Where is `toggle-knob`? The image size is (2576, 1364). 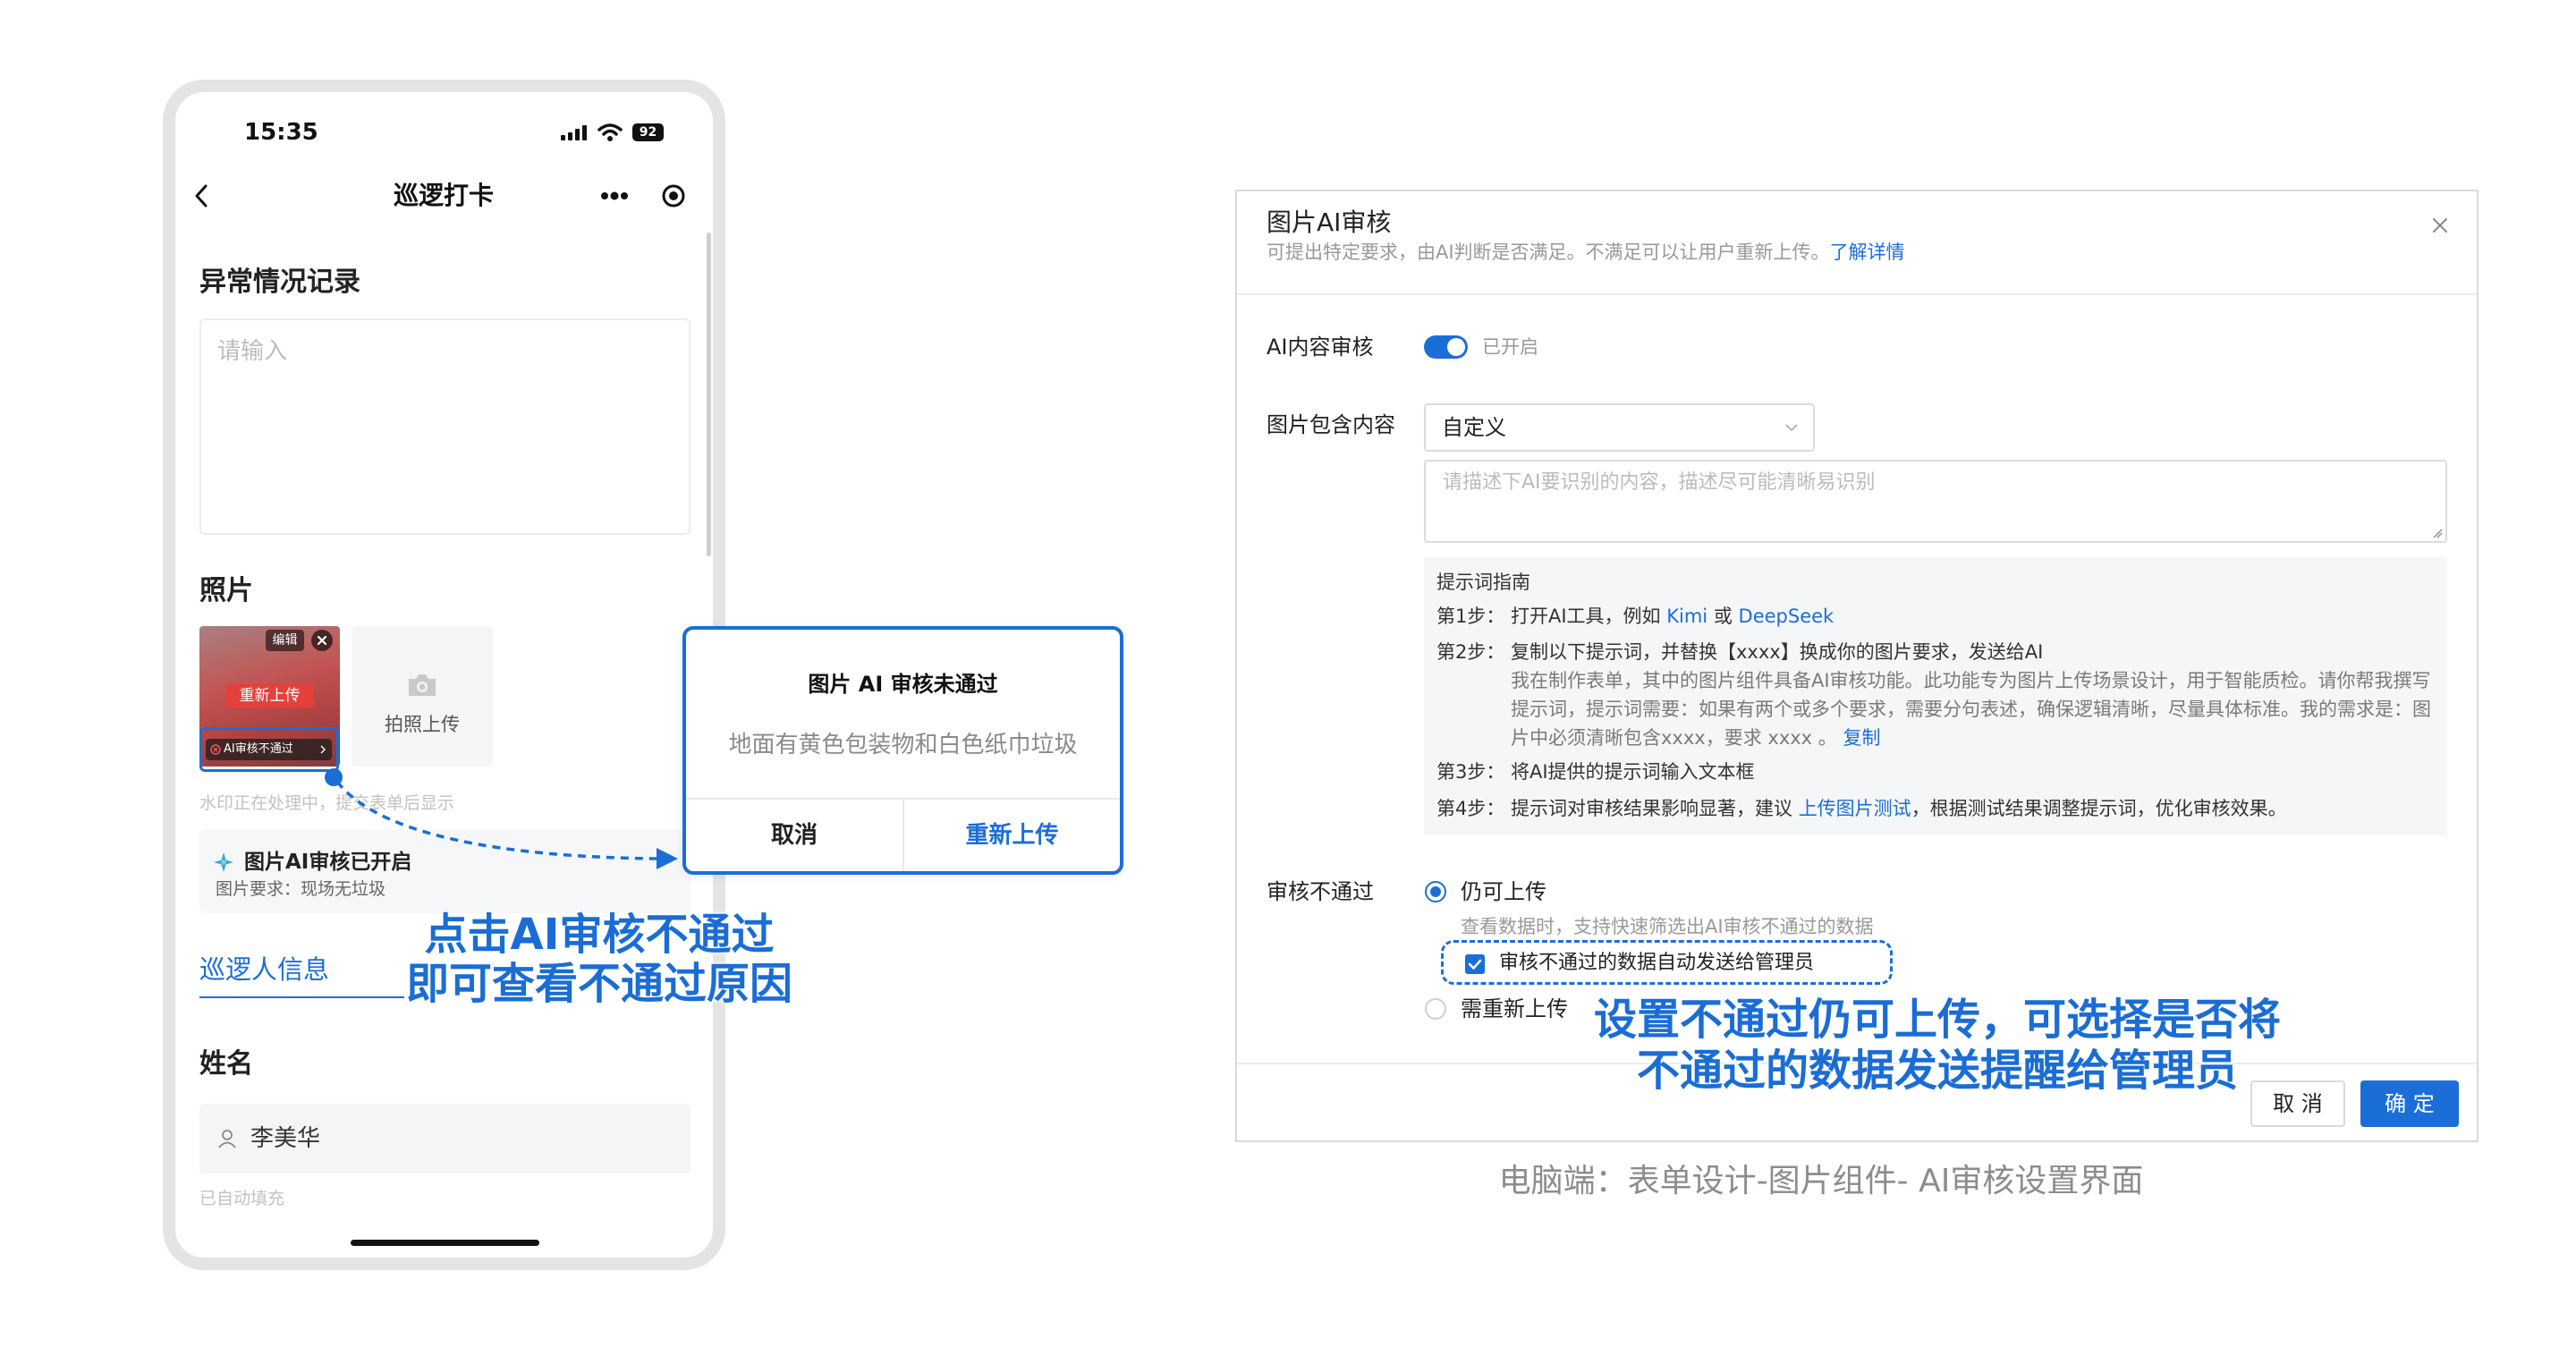 toggle-knob is located at coordinates (1456, 347).